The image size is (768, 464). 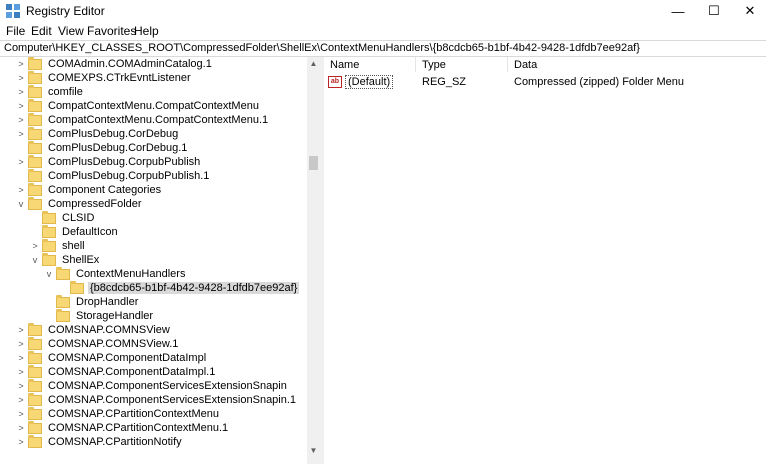 What do you see at coordinates (714, 11) in the screenshot?
I see `maximize-button: ☐` at bounding box center [714, 11].